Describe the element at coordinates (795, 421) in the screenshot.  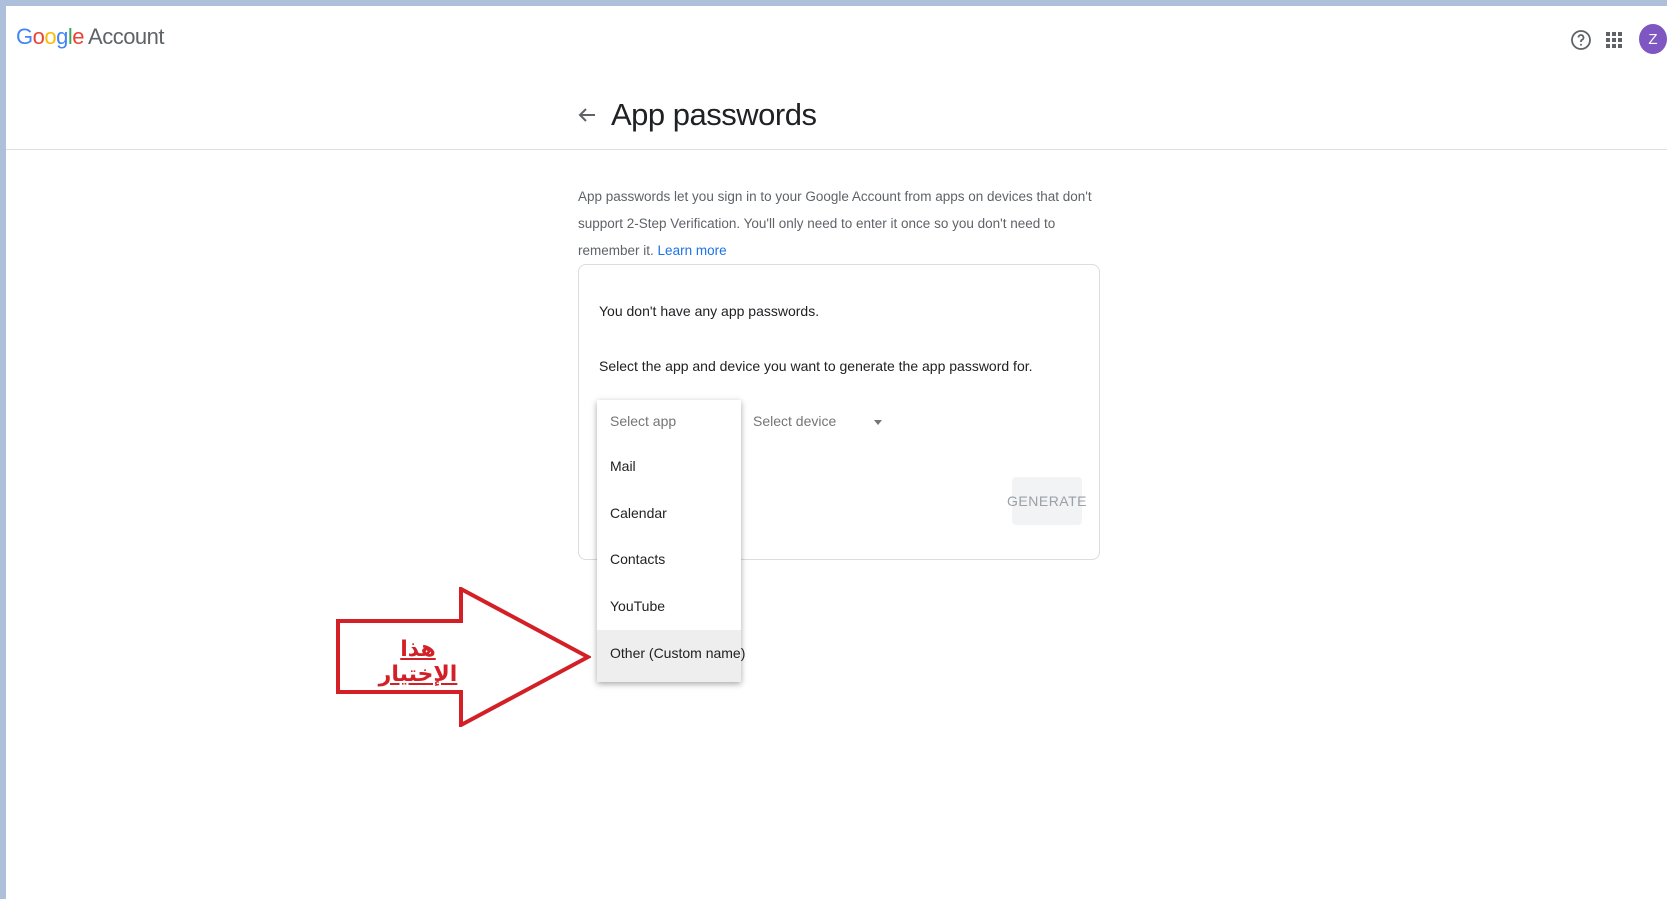
I see `select-device-placeholder: Select device` at that location.